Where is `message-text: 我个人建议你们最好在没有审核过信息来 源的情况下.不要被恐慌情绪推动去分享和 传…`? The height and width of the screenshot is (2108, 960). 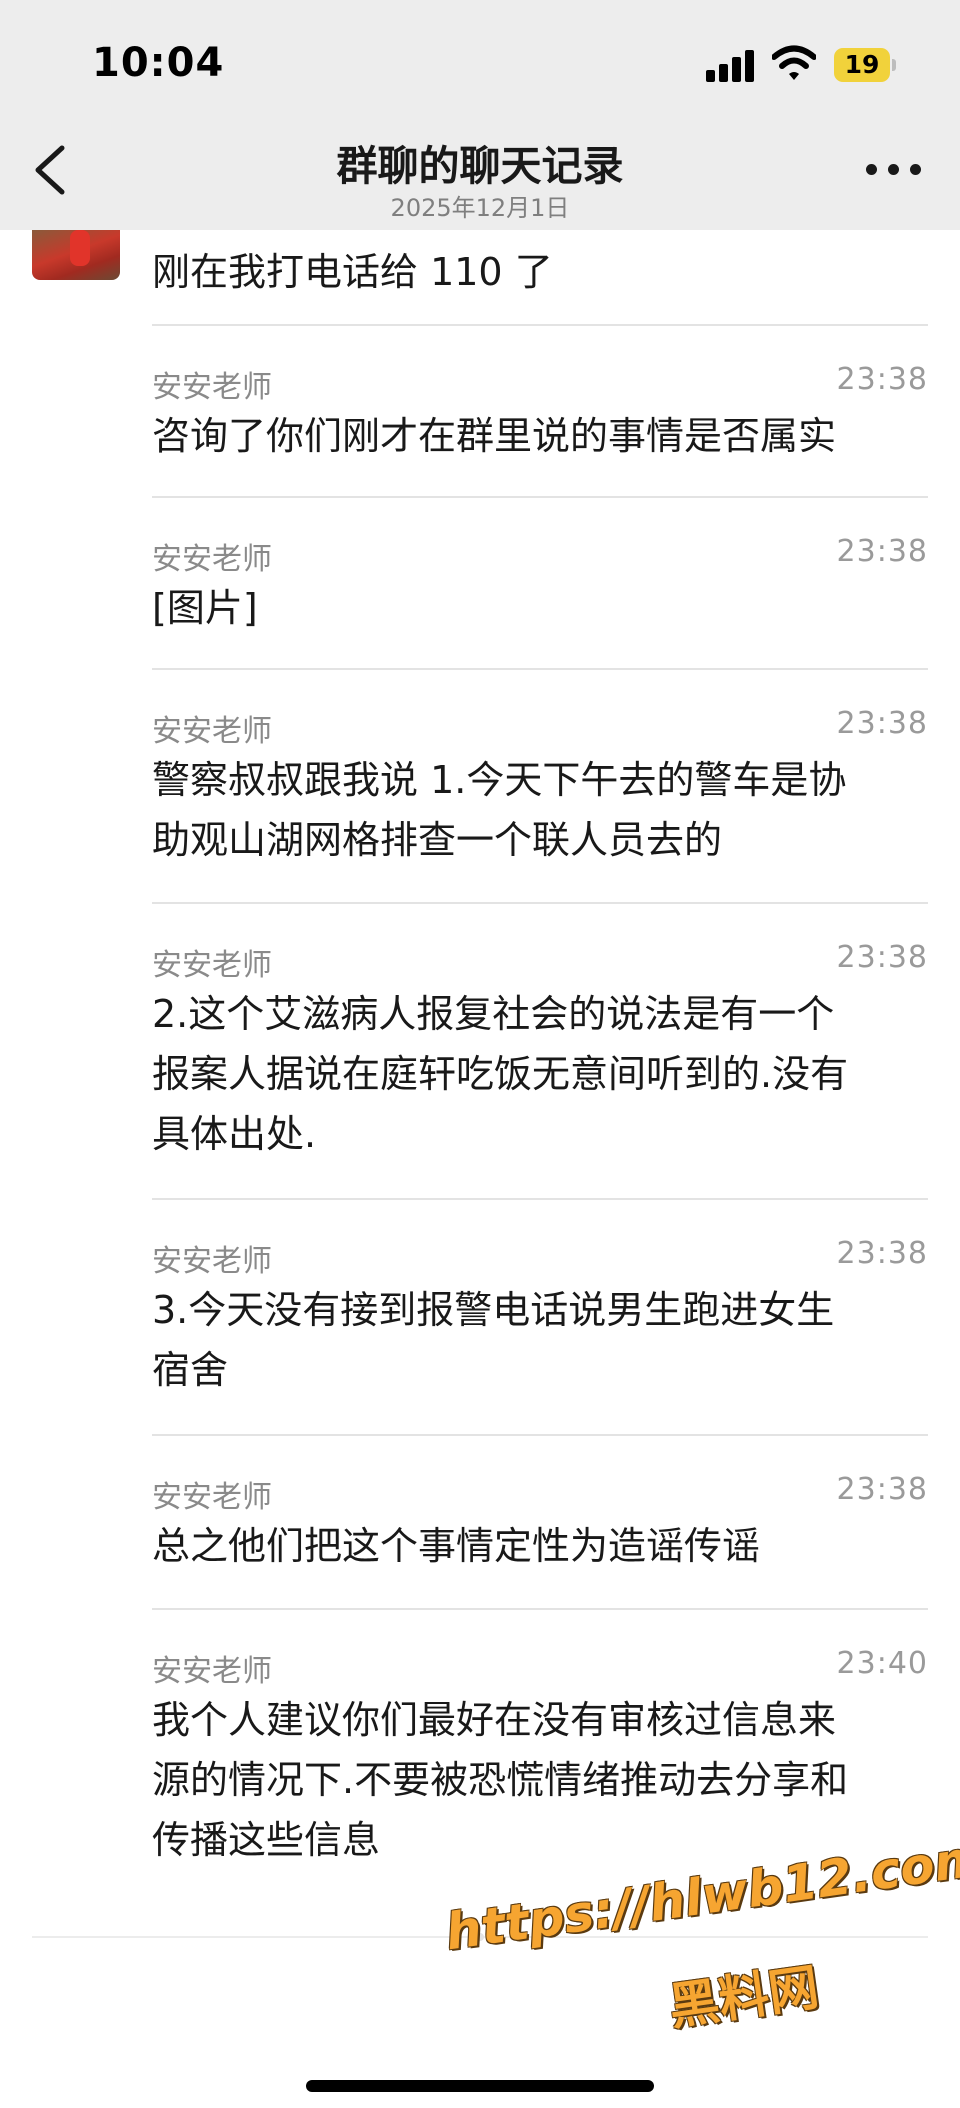
message-text: 我个人建议你们最好在没有审核过信息来 源的情况下.不要被恐慌情绪推动去分享和 传… is located at coordinates (500, 1780).